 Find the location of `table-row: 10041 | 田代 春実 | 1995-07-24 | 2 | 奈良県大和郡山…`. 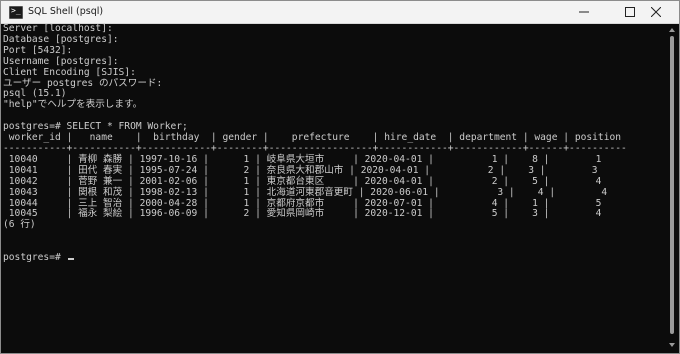

table-row: 10041 | 田代 春実 | 1995-07-24 | 2 | 奈良県大和郡山… is located at coordinates (300, 170).